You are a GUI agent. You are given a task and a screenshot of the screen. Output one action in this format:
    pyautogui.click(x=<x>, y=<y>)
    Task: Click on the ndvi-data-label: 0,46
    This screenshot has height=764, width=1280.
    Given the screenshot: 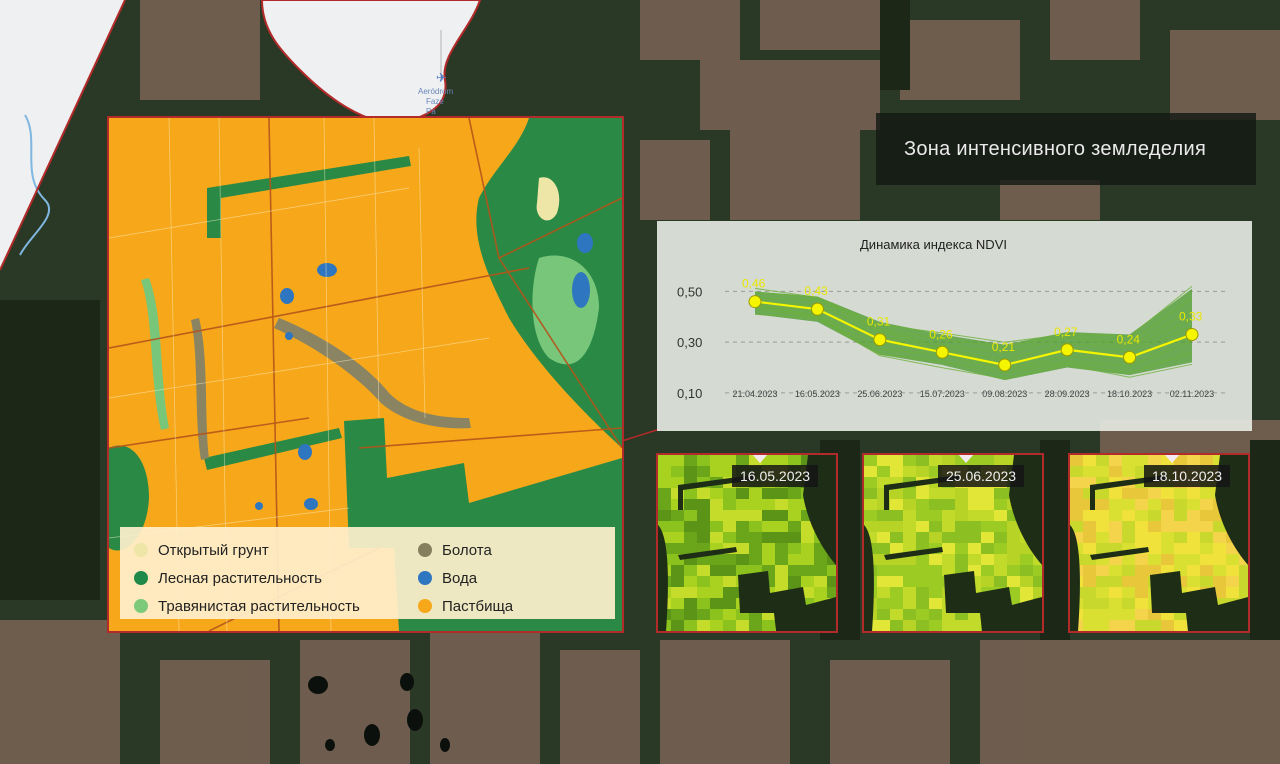 What is the action you would take?
    pyautogui.click(x=754, y=284)
    